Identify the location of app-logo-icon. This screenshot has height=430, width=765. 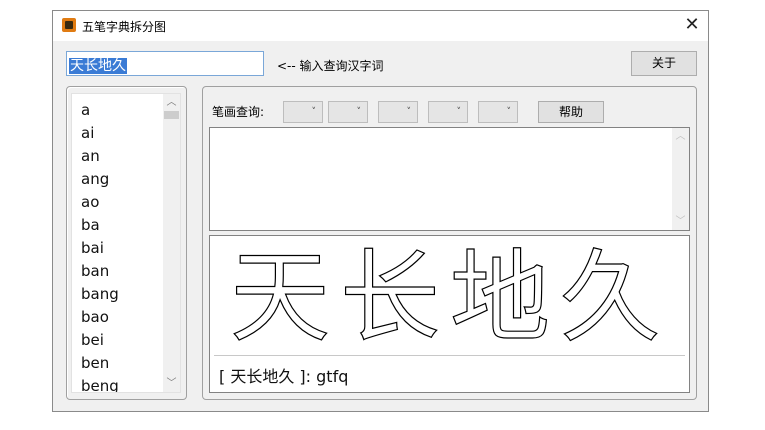
(69, 25).